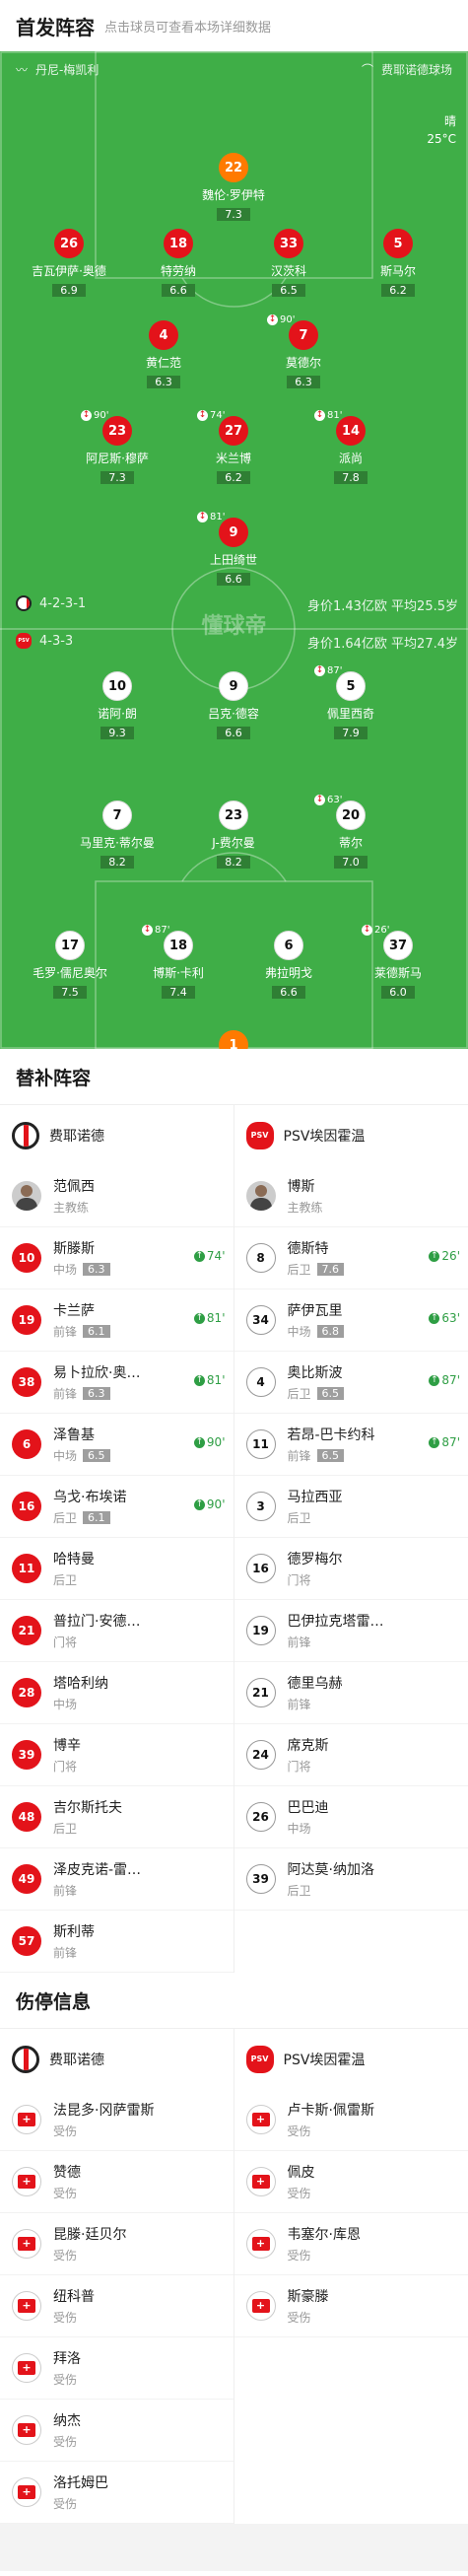 The width and height of the screenshot is (468, 2576). I want to click on substitution-icon: ↕, so click(319, 670).